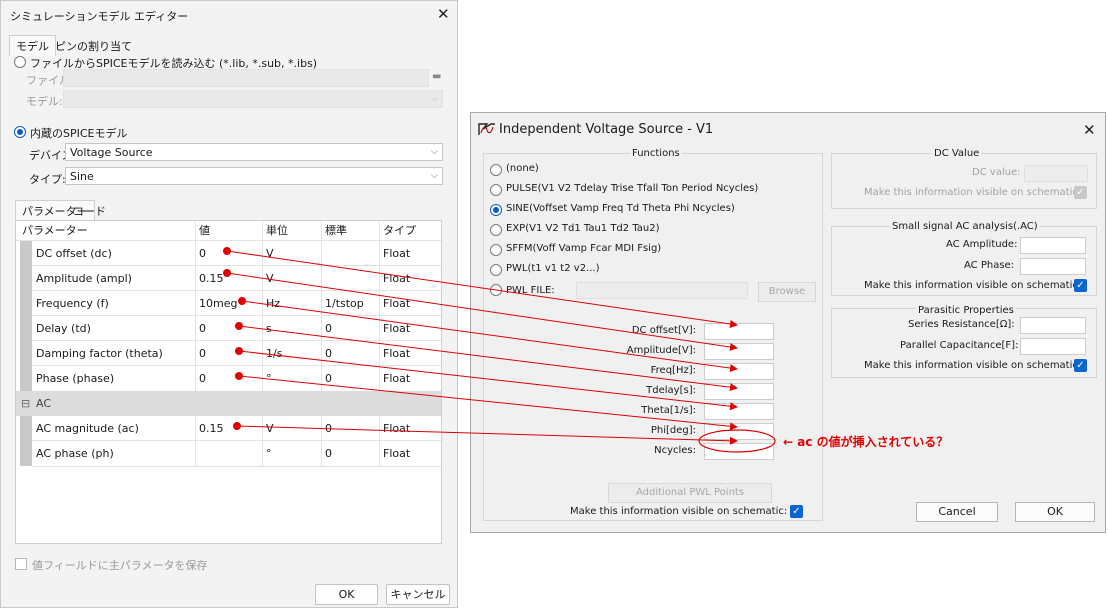 Image resolution: width=1108 pixels, height=608 pixels. What do you see at coordinates (496, 250) in the screenshot?
I see `function-radio-sffm` at bounding box center [496, 250].